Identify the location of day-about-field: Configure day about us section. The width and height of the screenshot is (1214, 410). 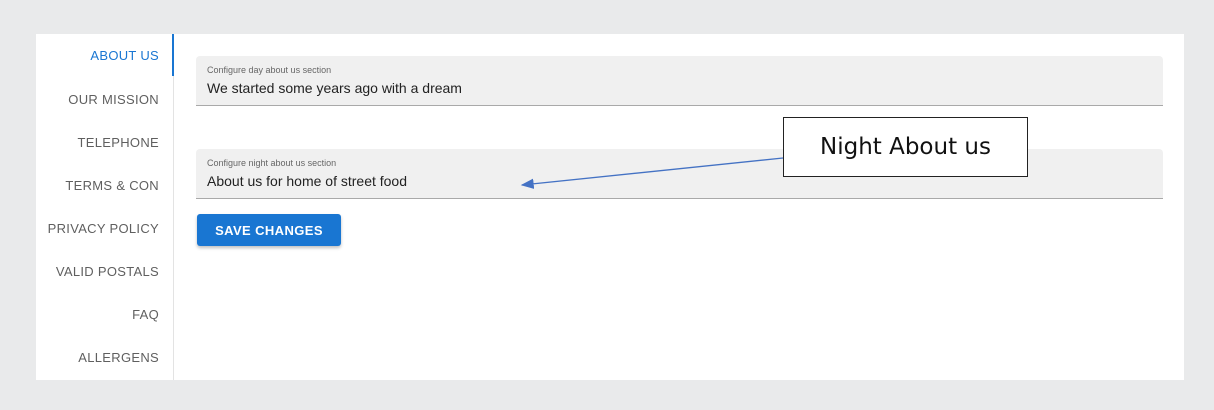
(679, 81).